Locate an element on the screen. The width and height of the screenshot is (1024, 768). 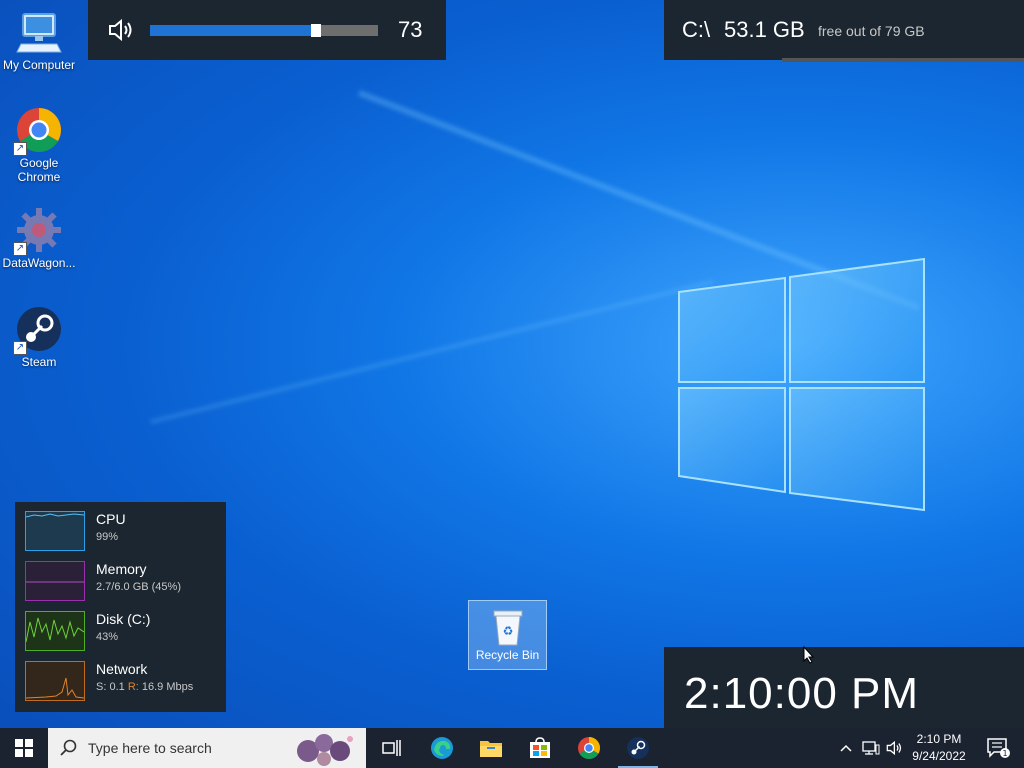
taskbar-store-button is located at coordinates (540, 748).